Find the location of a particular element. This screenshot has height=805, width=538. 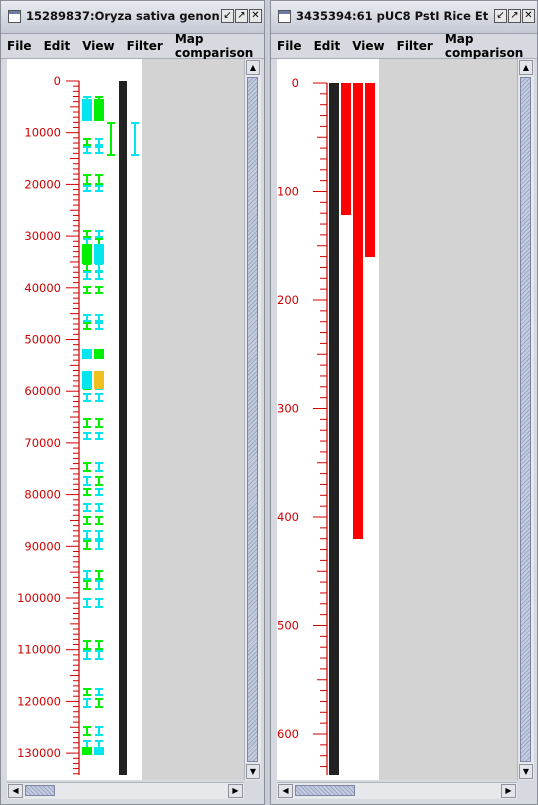

map-axis-tick-label: 110000 is located at coordinates (39, 650).